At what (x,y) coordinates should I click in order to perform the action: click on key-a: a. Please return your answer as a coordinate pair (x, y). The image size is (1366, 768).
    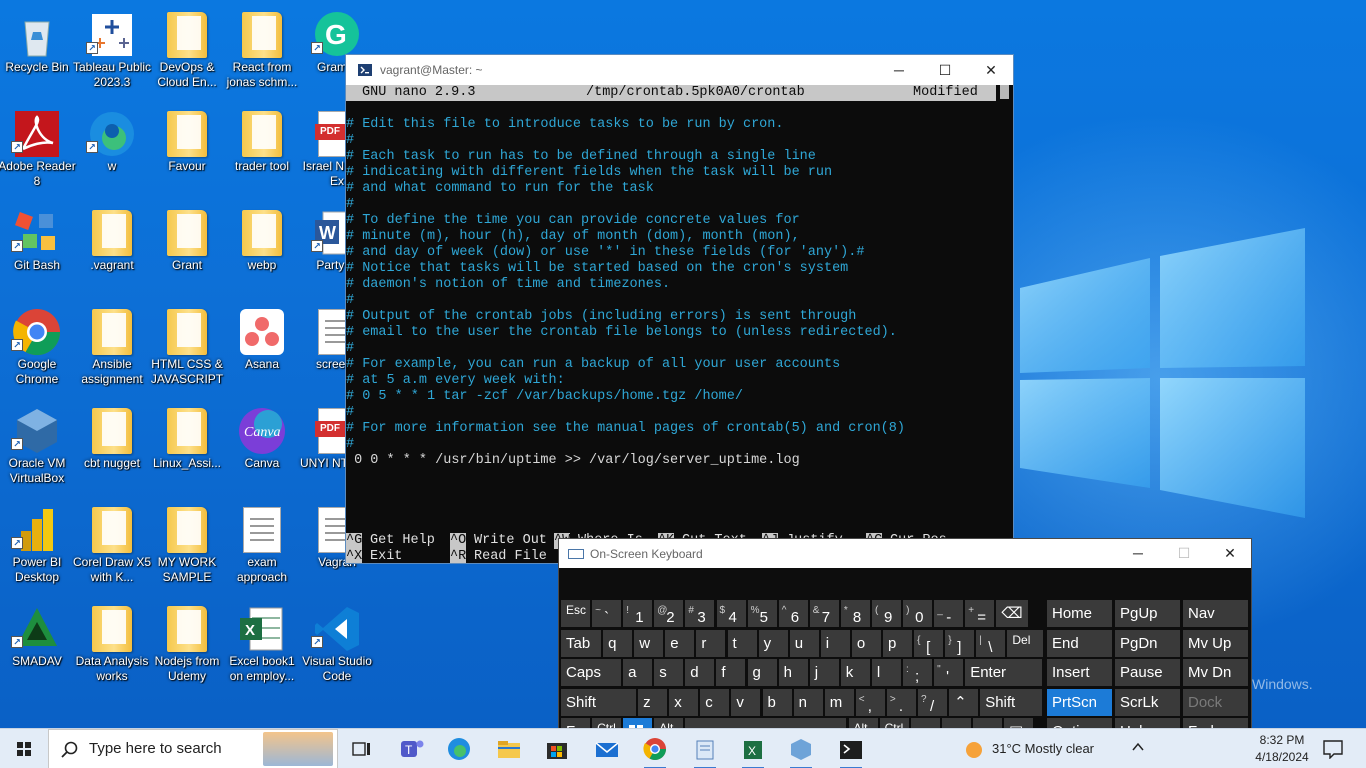
    Looking at the image, I should click on (638, 672).